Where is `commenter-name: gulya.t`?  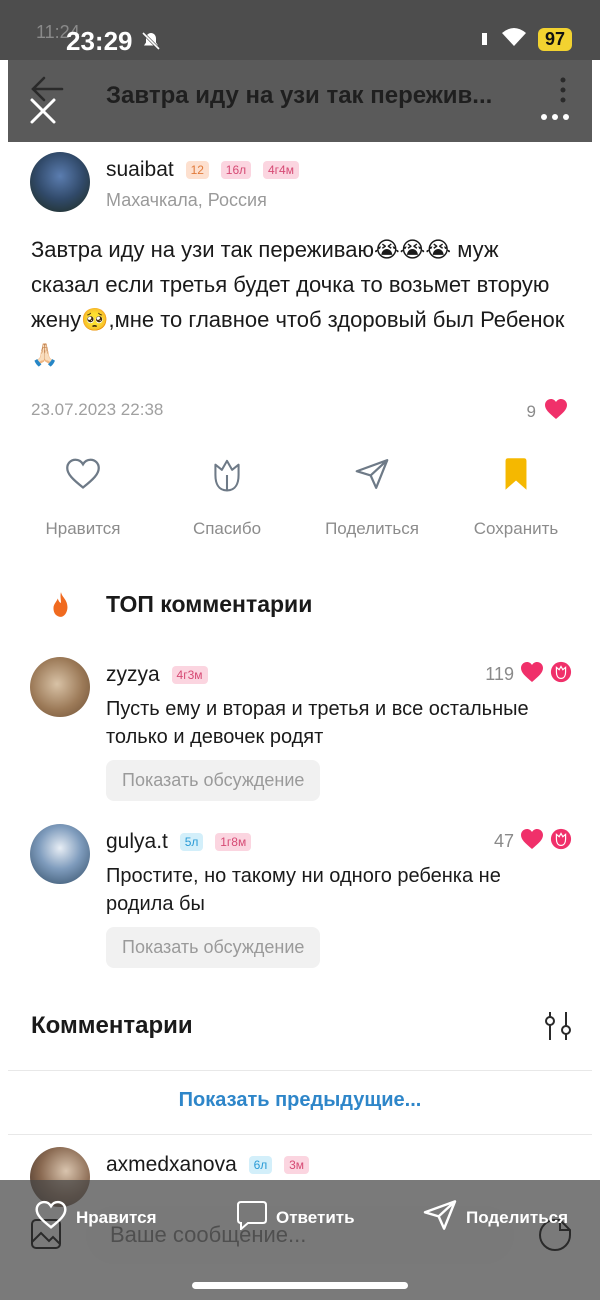
commenter-name: gulya.t is located at coordinates (137, 841).